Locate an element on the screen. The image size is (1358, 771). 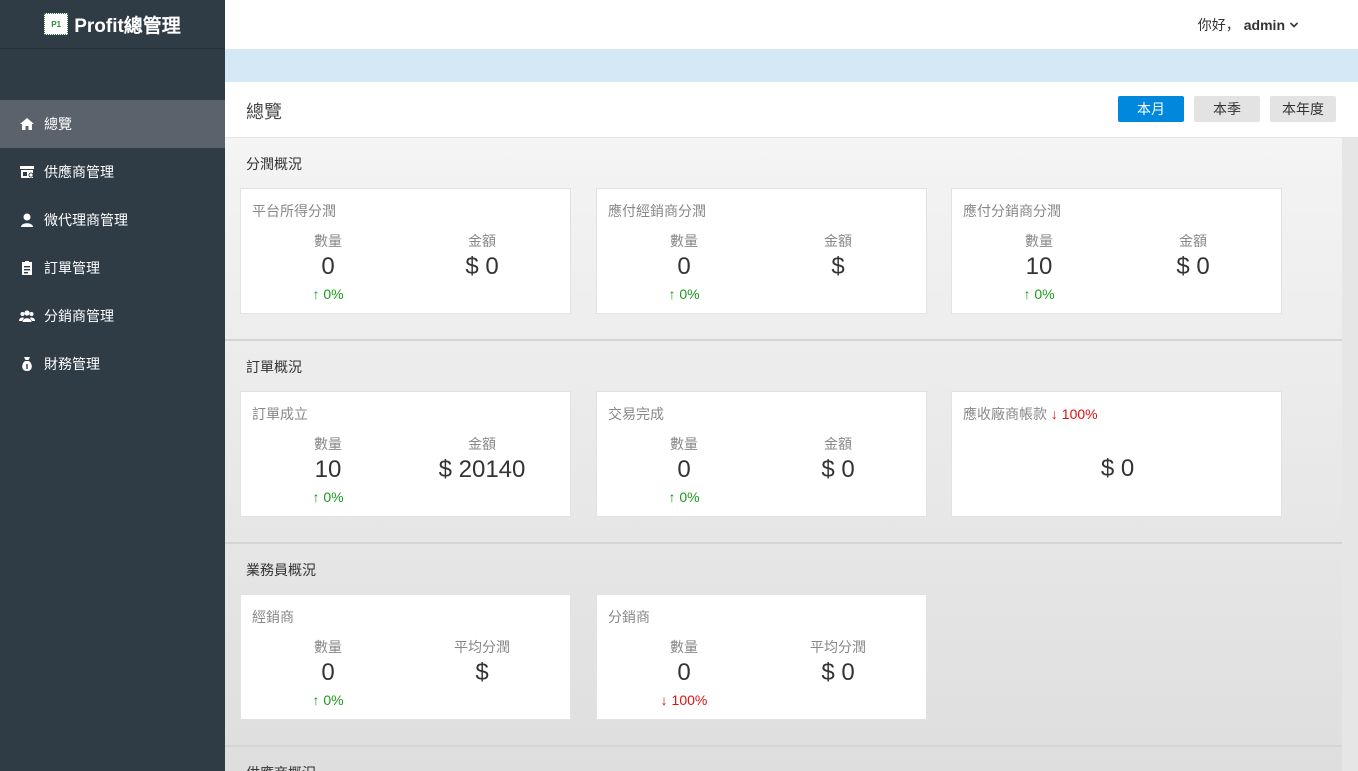
home-icon is located at coordinates (27, 124).